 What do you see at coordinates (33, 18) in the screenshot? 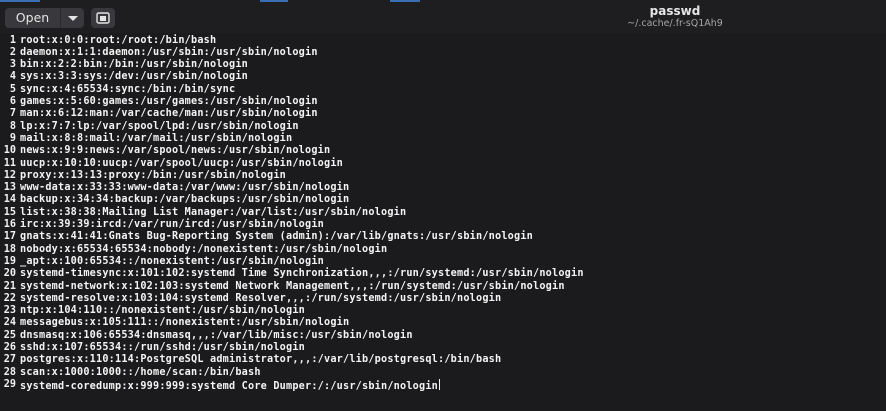
I see `open-button: Open` at bounding box center [33, 18].